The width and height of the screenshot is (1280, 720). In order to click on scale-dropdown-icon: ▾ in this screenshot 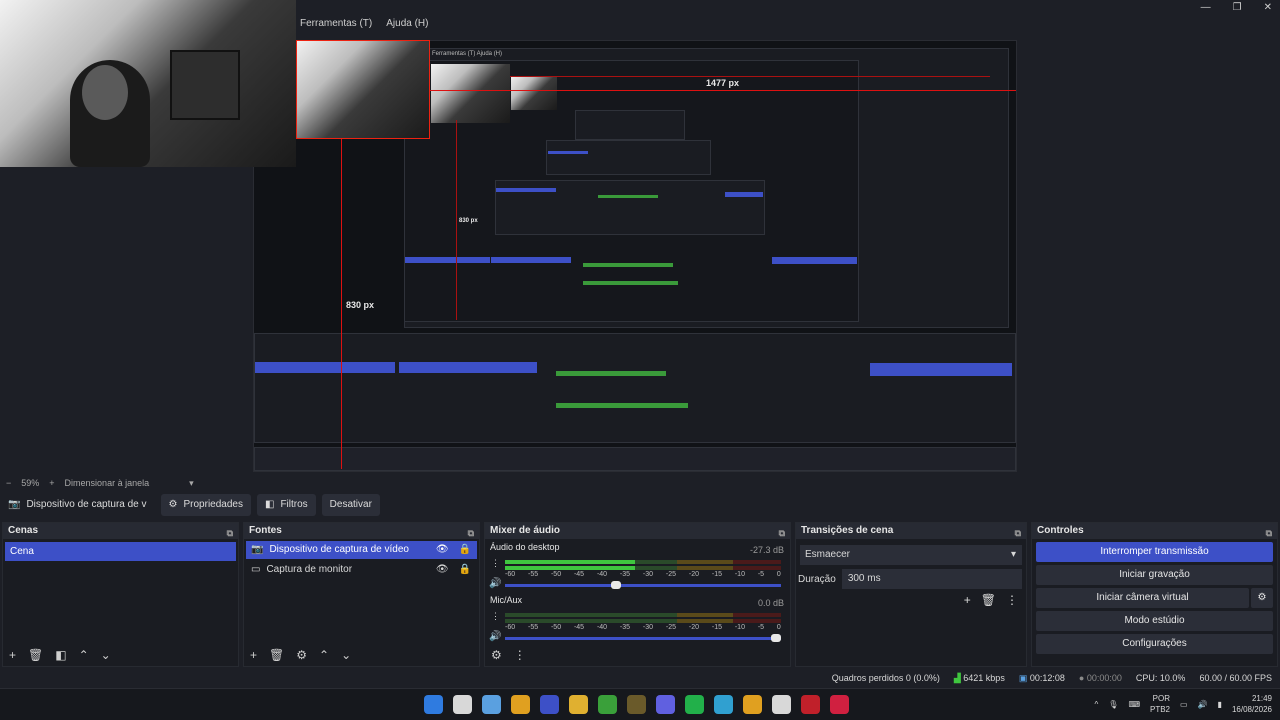, I will do `click(191, 483)`.